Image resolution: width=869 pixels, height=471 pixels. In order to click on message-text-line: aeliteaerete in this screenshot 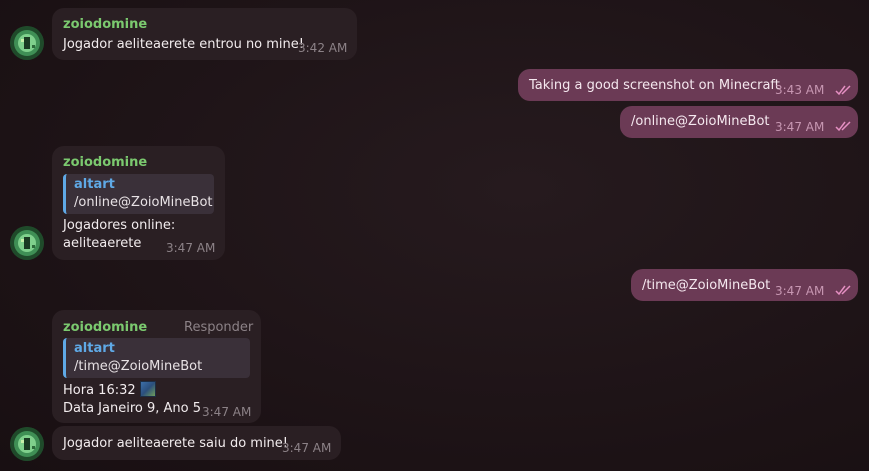, I will do `click(102, 243)`.